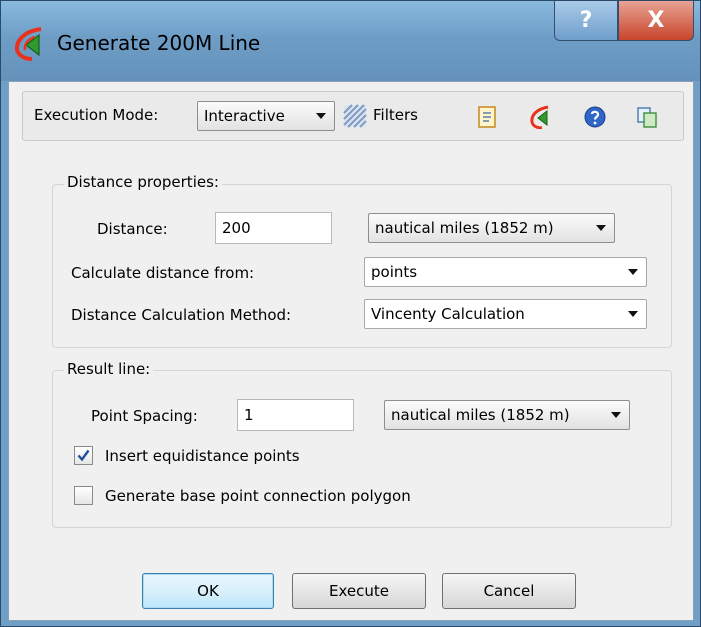  I want to click on method-select: Vincenty Calculation, so click(505, 314).